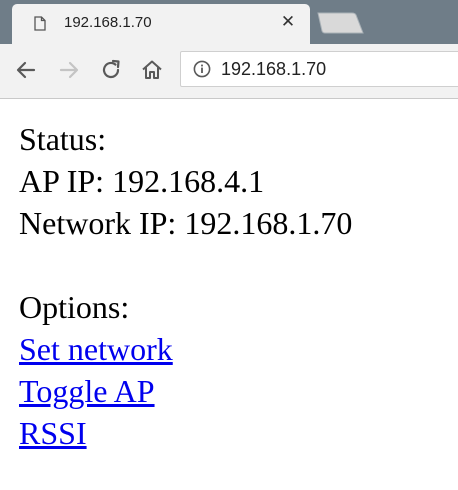 Image resolution: width=458 pixels, height=490 pixels. I want to click on reload-button, so click(111, 70).